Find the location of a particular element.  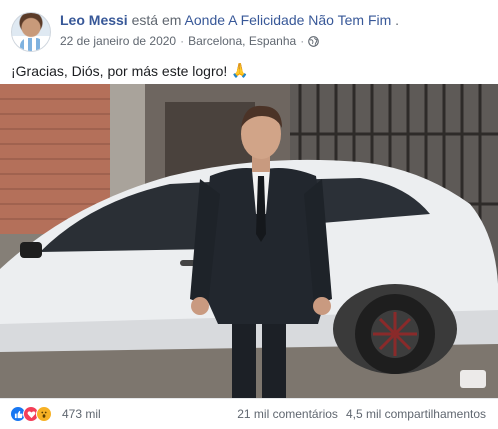

place-link: Aonde A Felicidade Não Tem Fim is located at coordinates (288, 20).